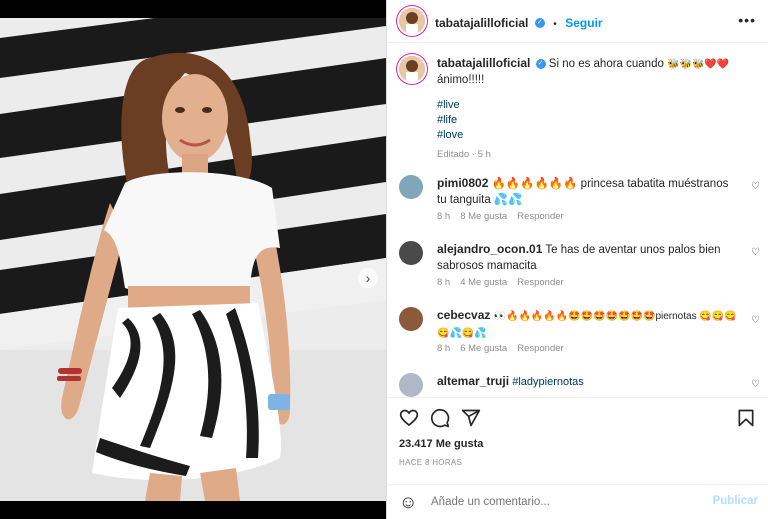 Image resolution: width=768 pixels, height=519 pixels. I want to click on comment-meta: 8 h 4 Me gusta Responder, so click(500, 282).